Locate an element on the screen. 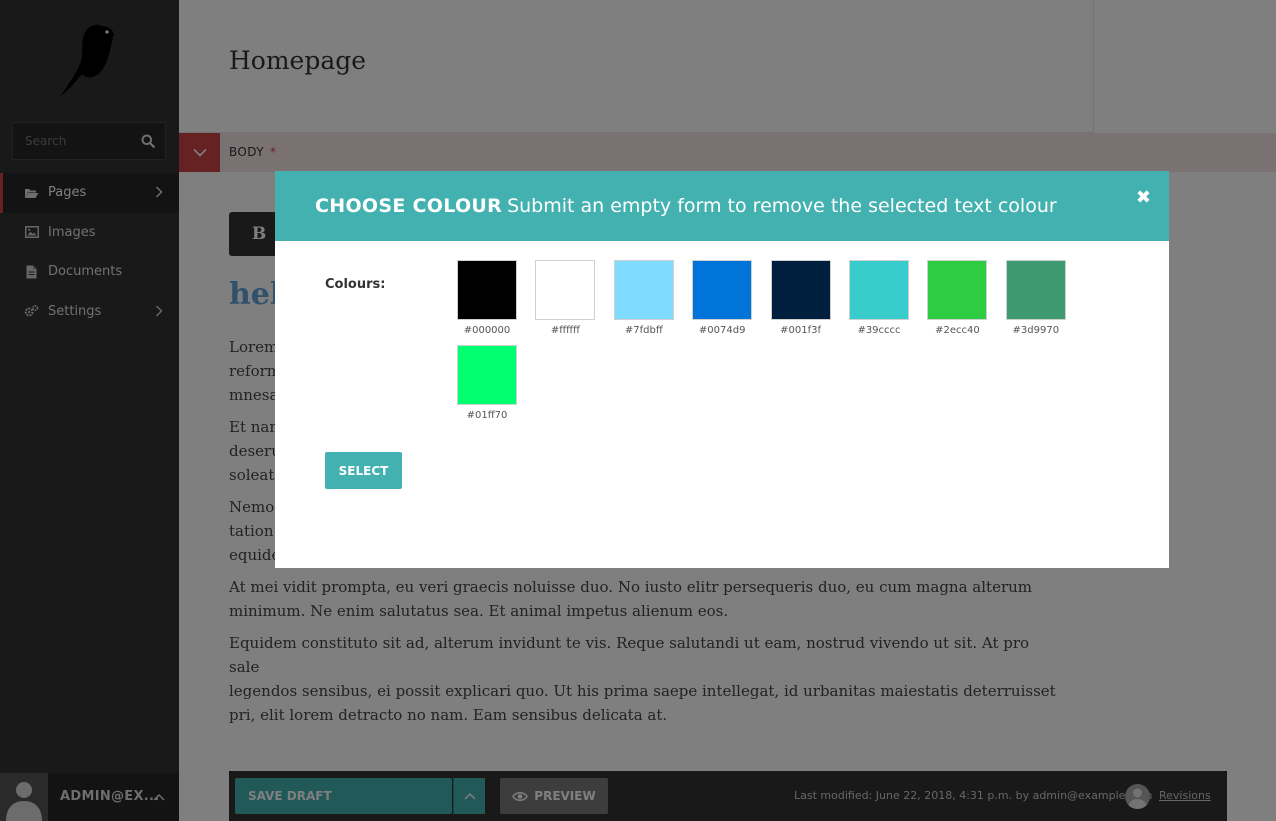  colour-swatch: #001f3f is located at coordinates (801, 298).